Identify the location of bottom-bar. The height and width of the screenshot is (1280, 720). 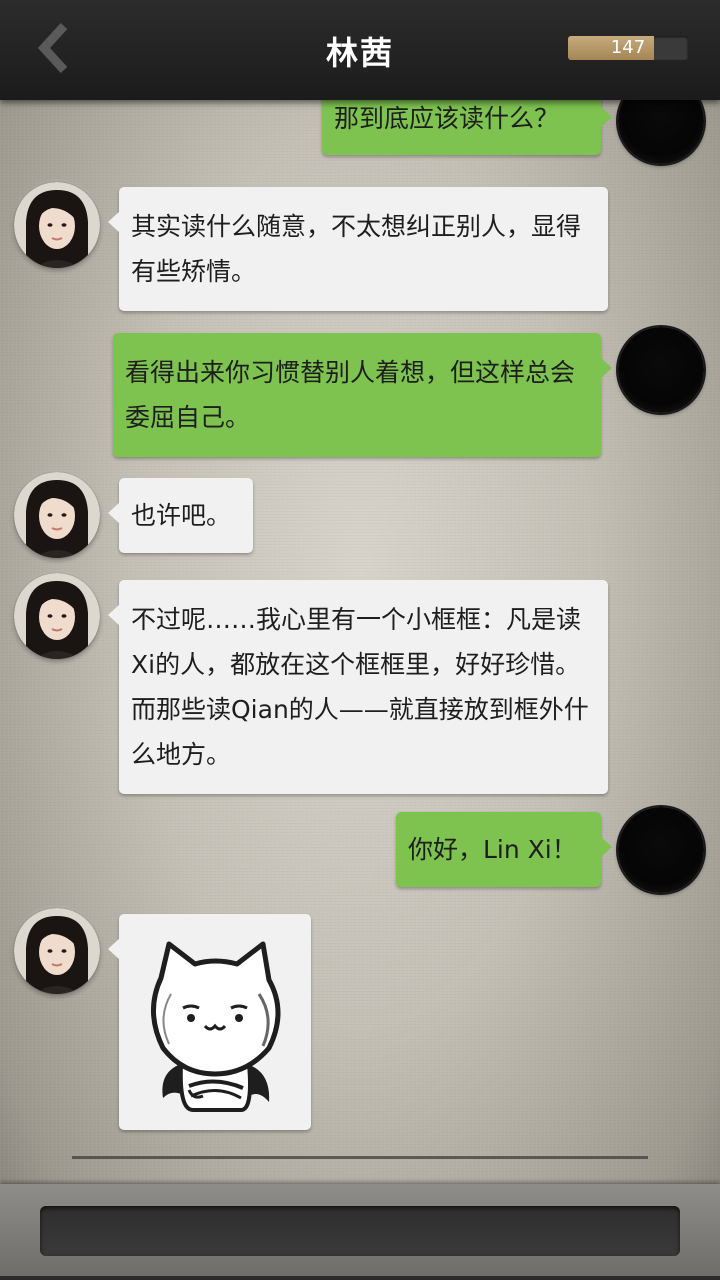
(360, 1232).